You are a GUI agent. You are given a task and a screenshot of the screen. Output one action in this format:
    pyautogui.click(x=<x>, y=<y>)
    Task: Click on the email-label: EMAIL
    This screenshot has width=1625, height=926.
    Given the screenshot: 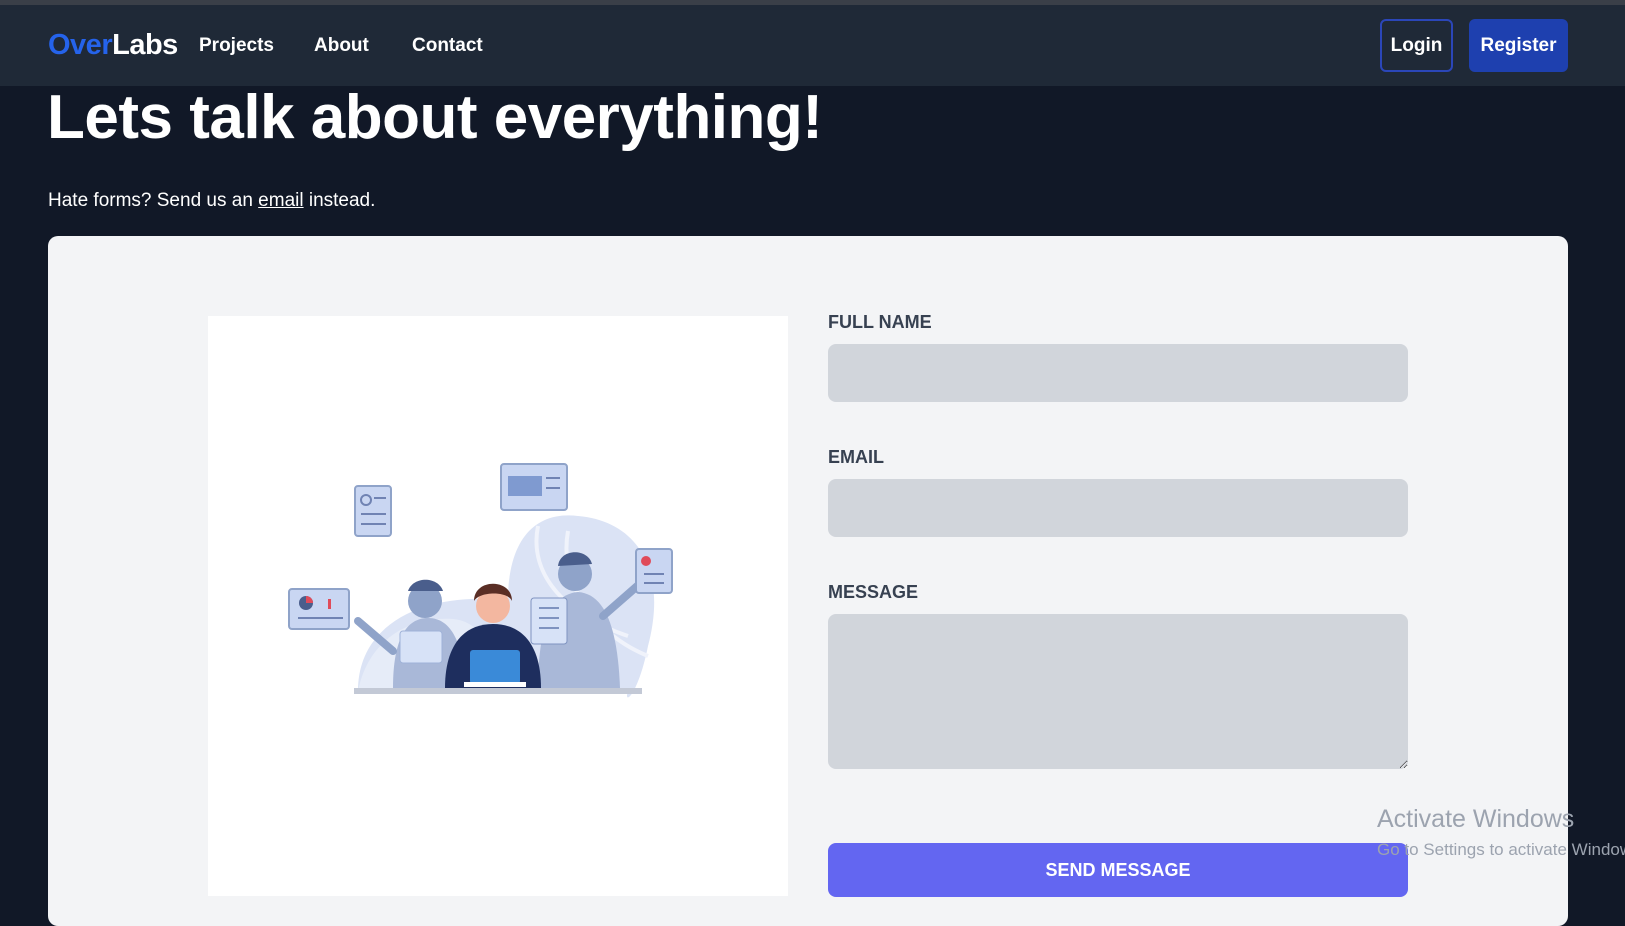 What is the action you would take?
    pyautogui.click(x=856, y=457)
    